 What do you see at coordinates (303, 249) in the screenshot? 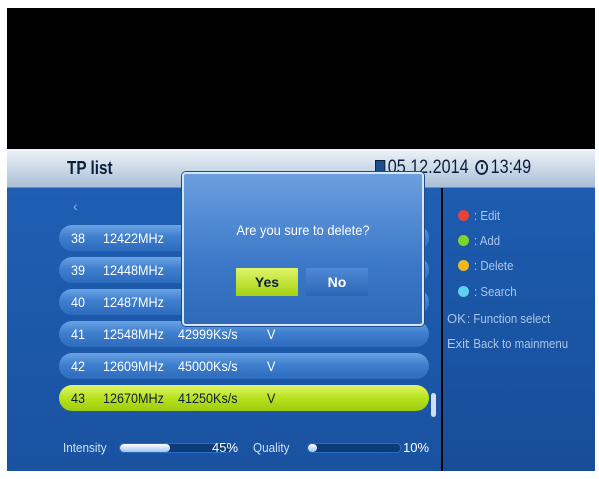
I see `delete-confirm-dialog: Are you sure to delete? Yes No` at bounding box center [303, 249].